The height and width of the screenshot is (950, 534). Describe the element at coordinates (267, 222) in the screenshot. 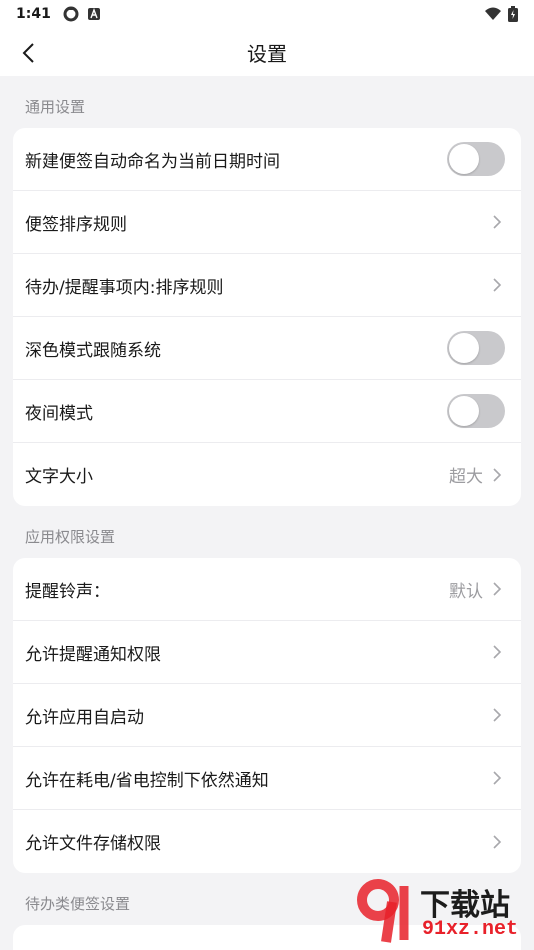

I see `row-note-sort-rule: 便签排序规则` at that location.